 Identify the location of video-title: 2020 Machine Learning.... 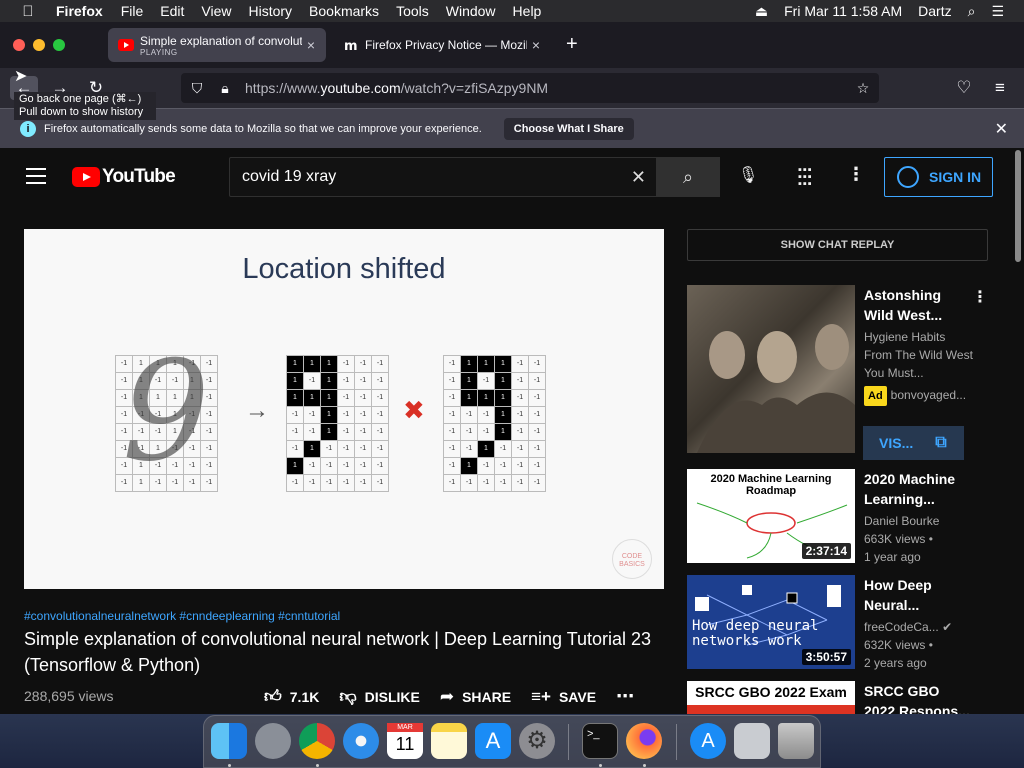
(919, 489).